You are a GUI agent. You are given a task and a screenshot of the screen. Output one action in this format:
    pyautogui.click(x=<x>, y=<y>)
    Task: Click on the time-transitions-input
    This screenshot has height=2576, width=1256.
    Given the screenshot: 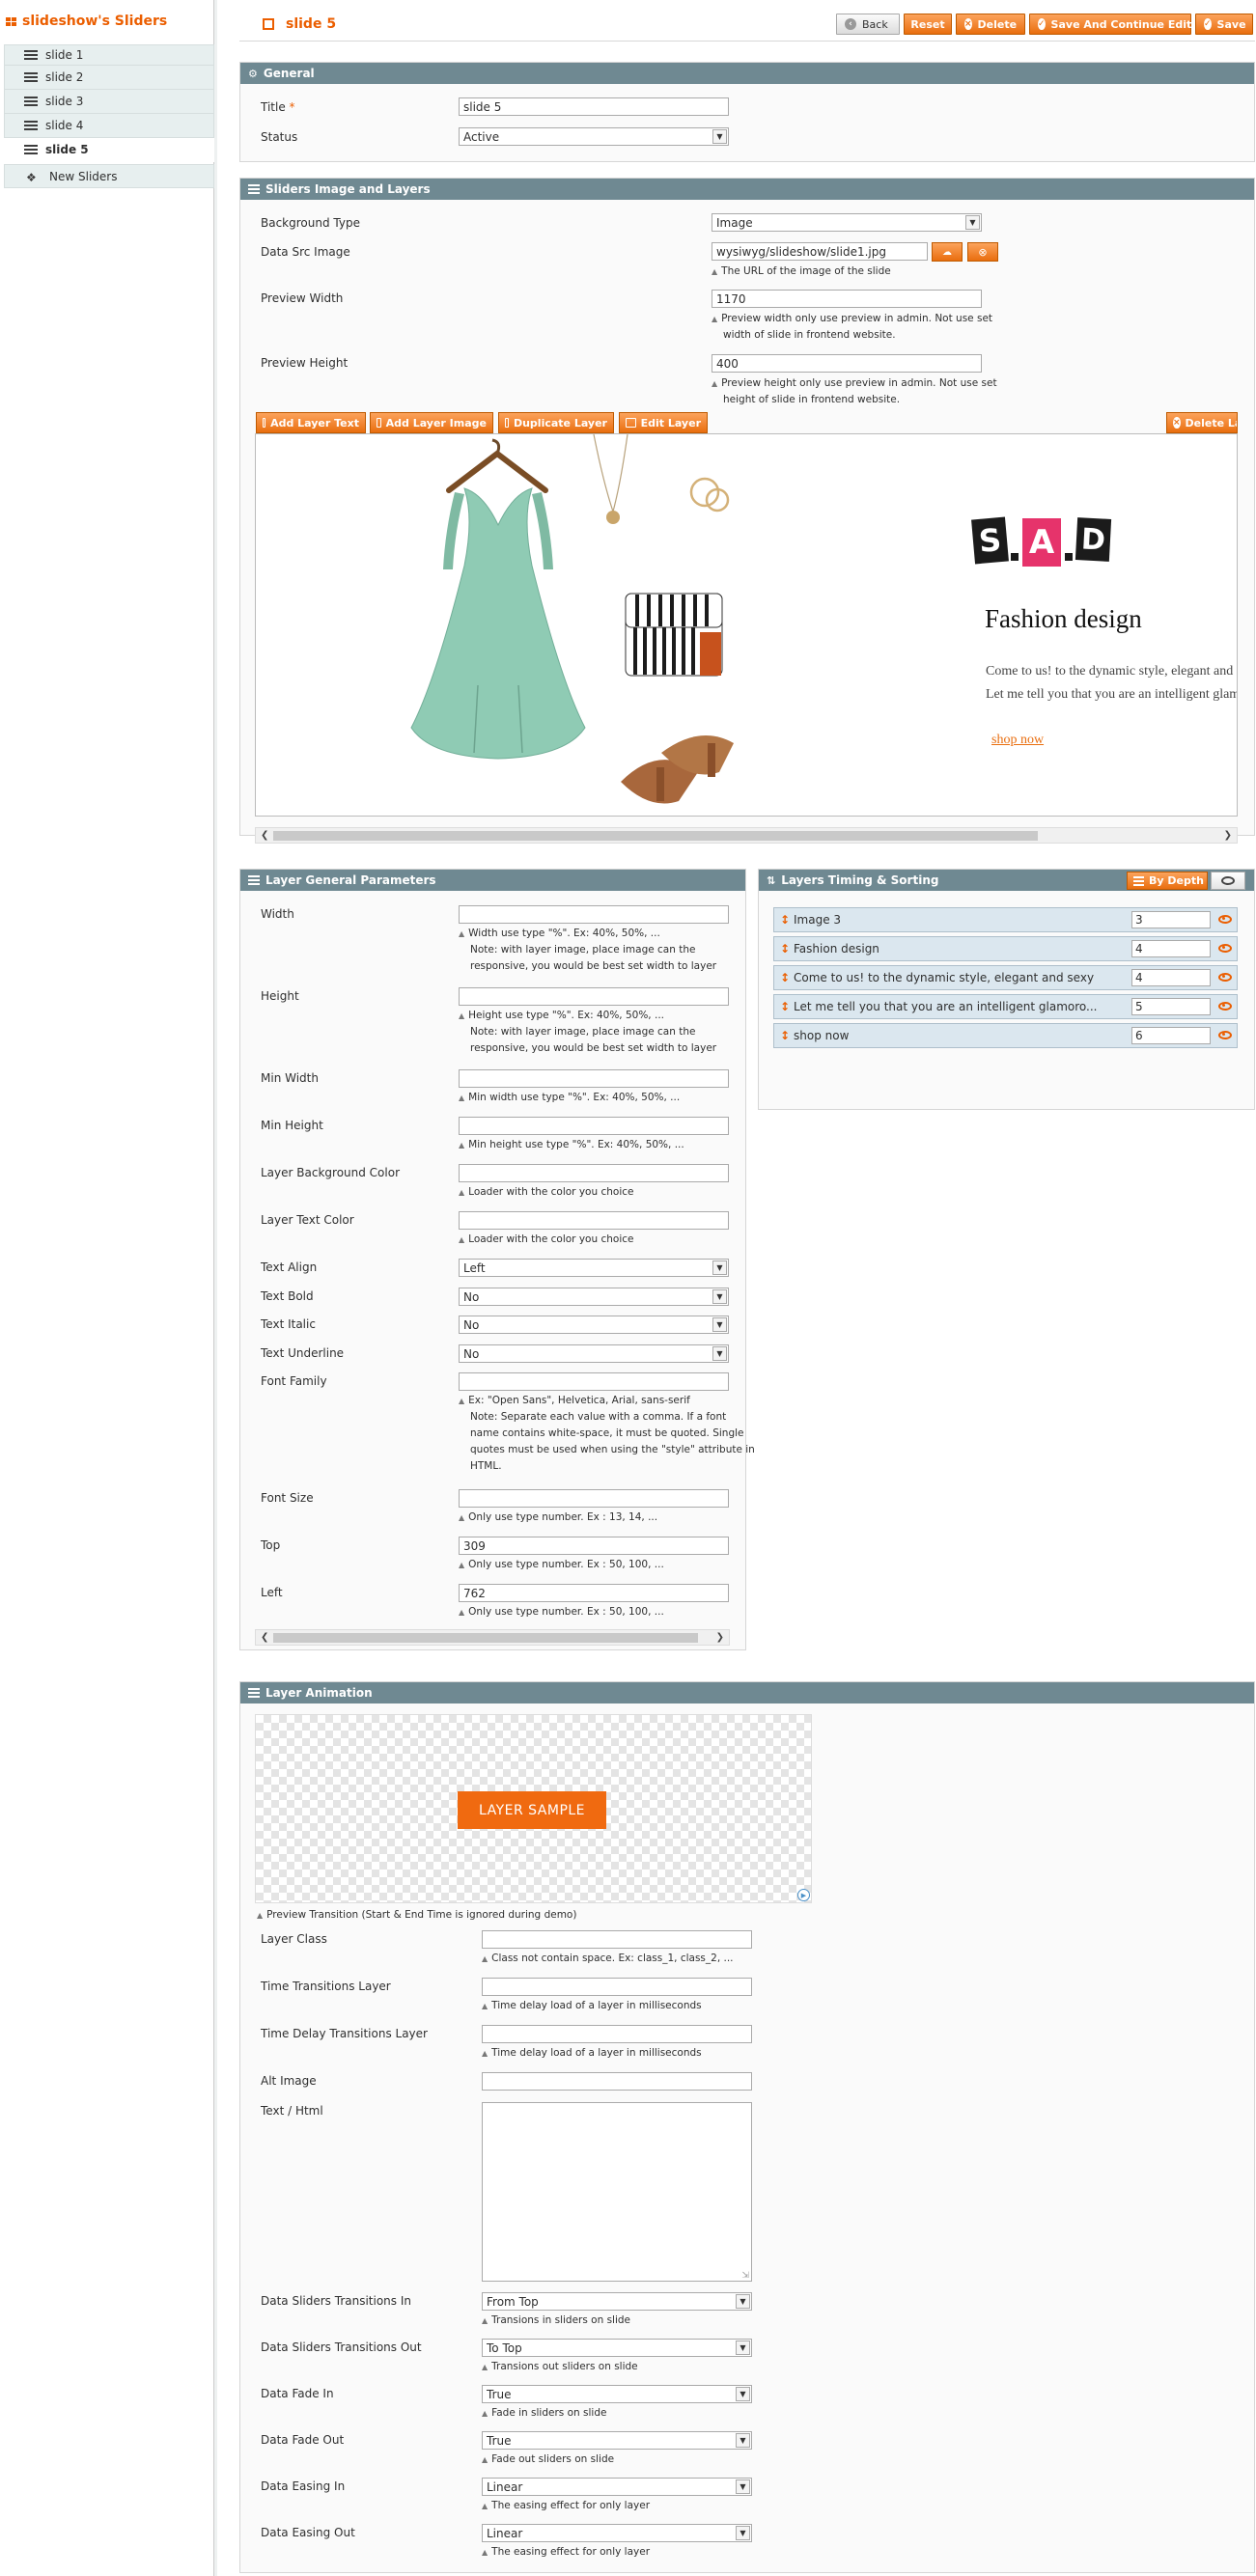 What is the action you would take?
    pyautogui.click(x=617, y=1987)
    